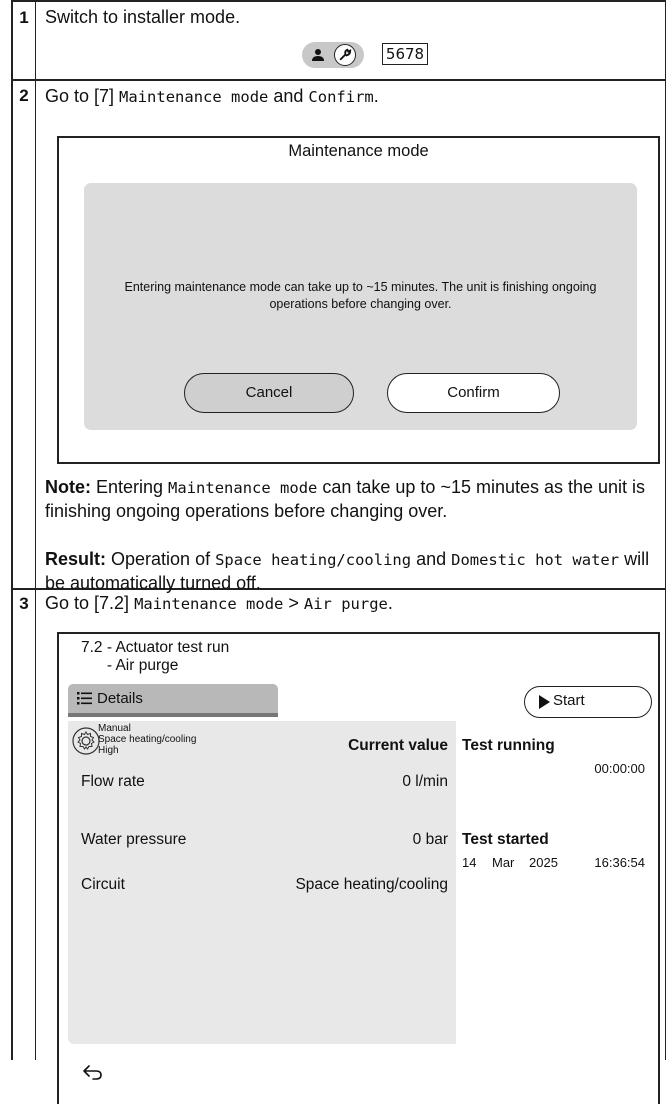 The image size is (666, 1104). What do you see at coordinates (269, 393) in the screenshot?
I see `cancel-button: Cancel` at bounding box center [269, 393].